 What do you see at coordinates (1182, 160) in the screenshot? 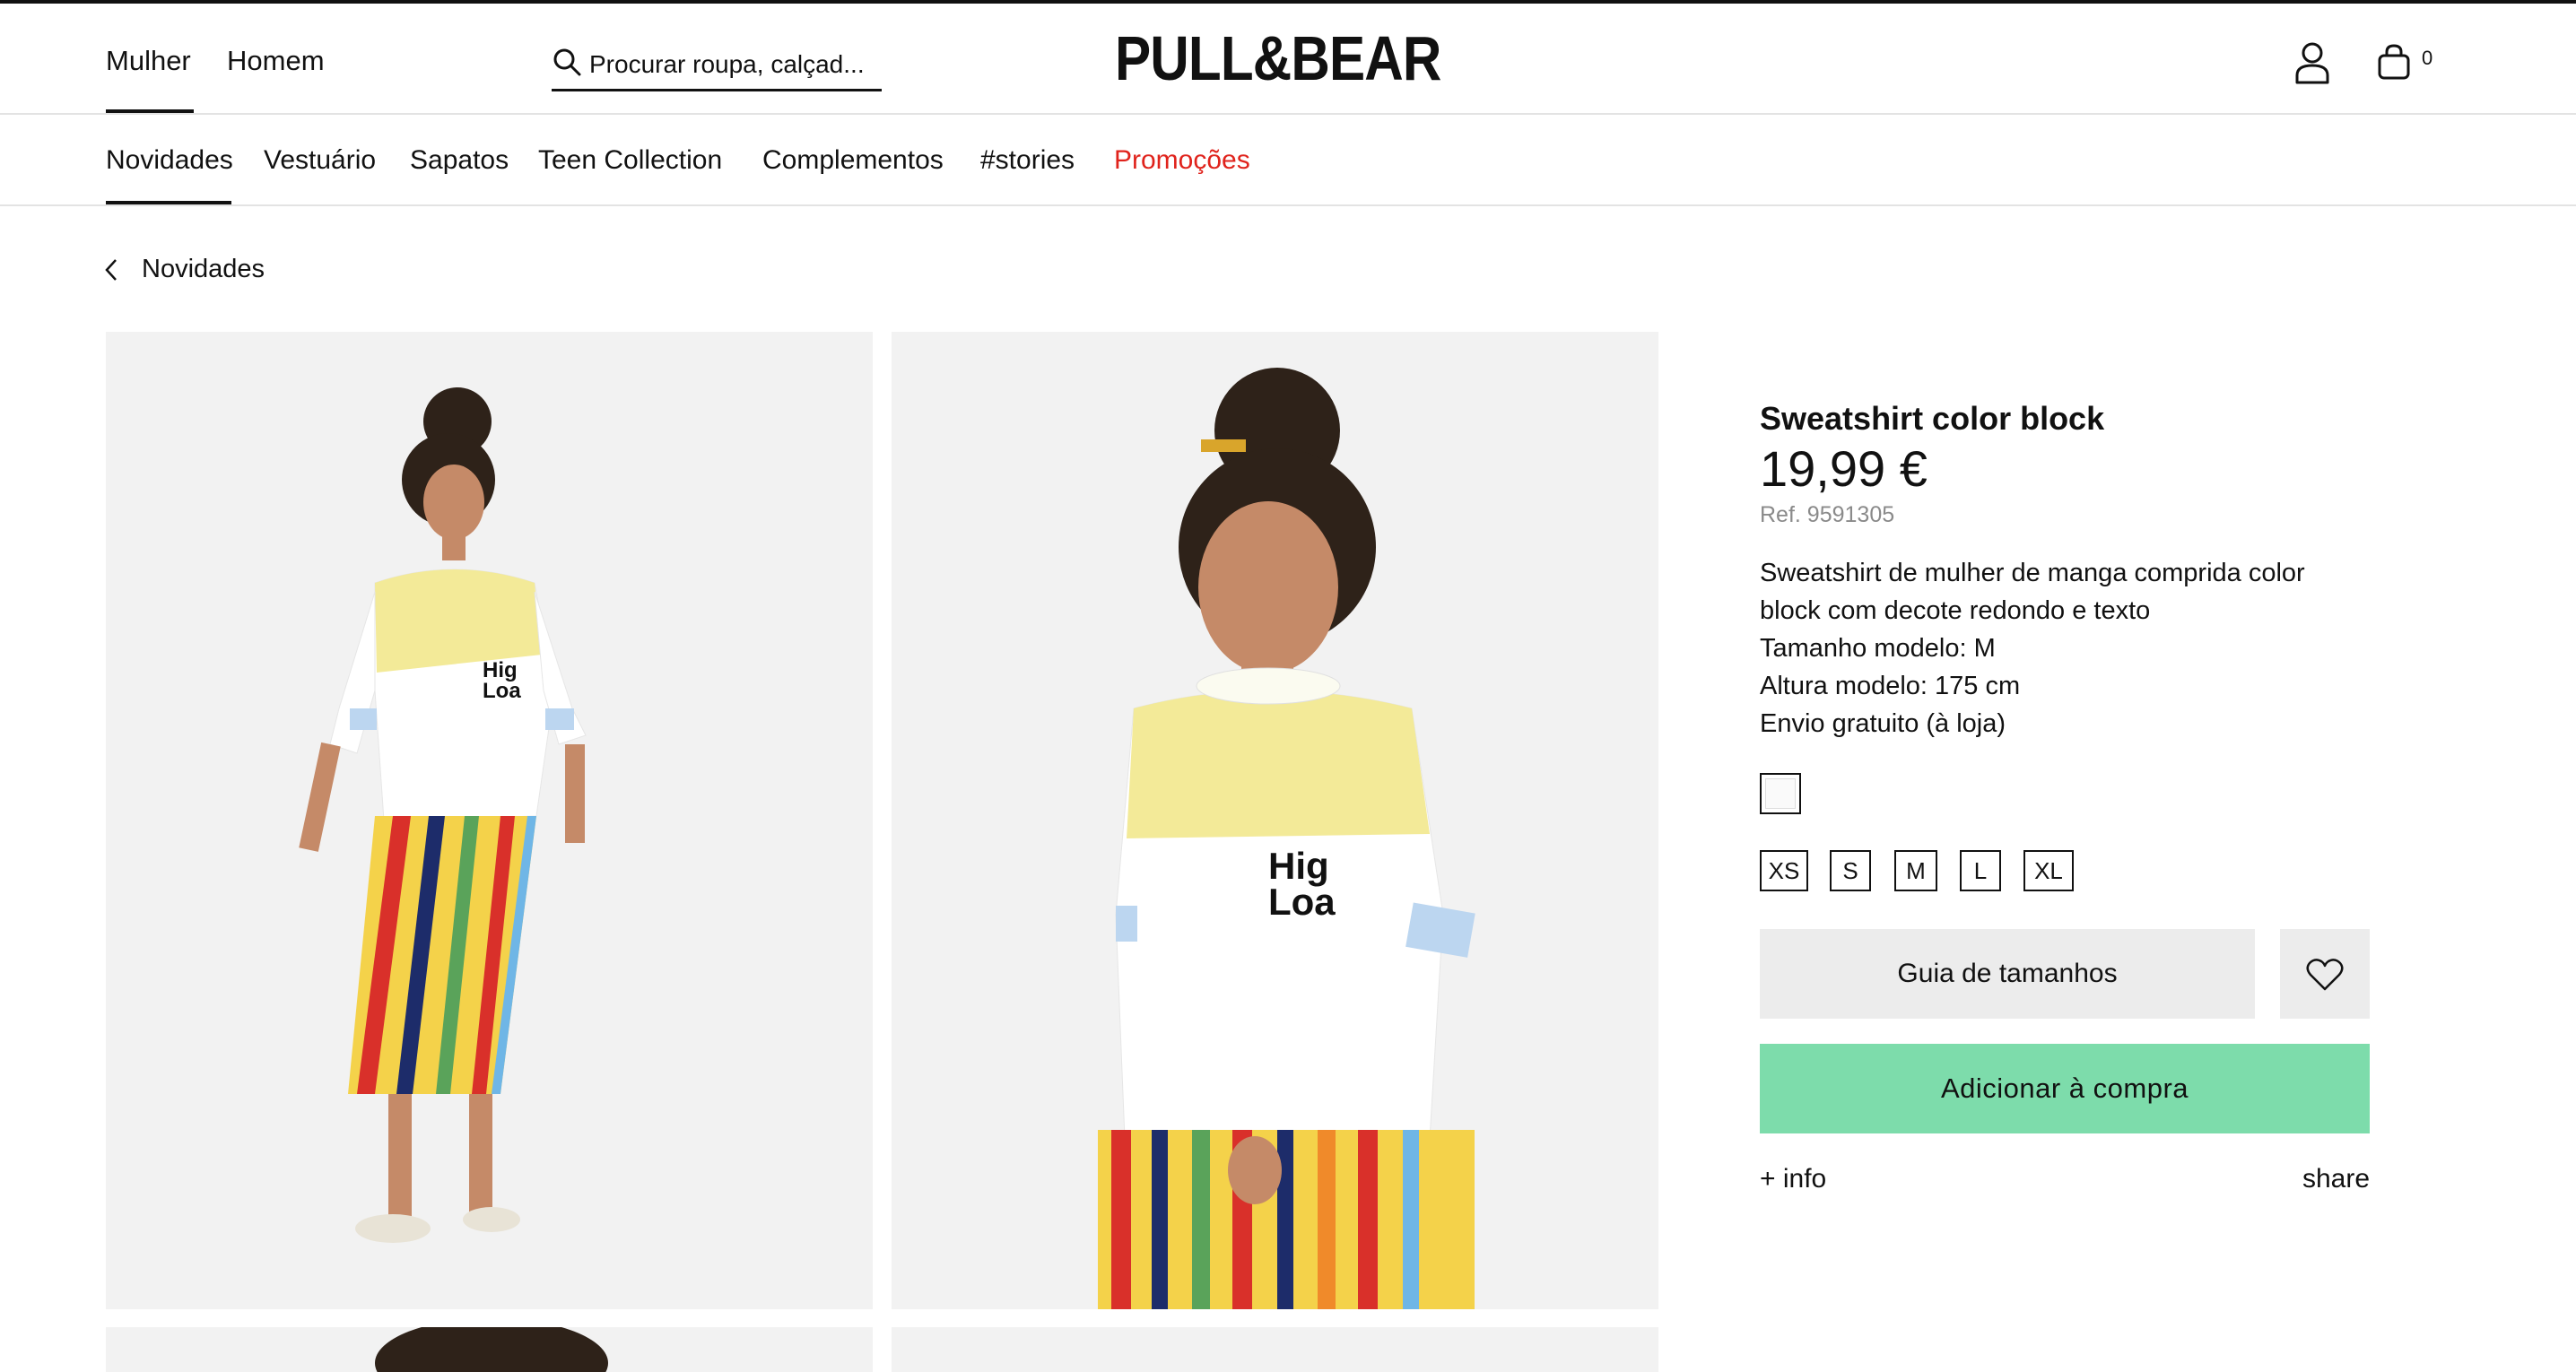
I see `nav-item-promocoes: Promoções` at bounding box center [1182, 160].